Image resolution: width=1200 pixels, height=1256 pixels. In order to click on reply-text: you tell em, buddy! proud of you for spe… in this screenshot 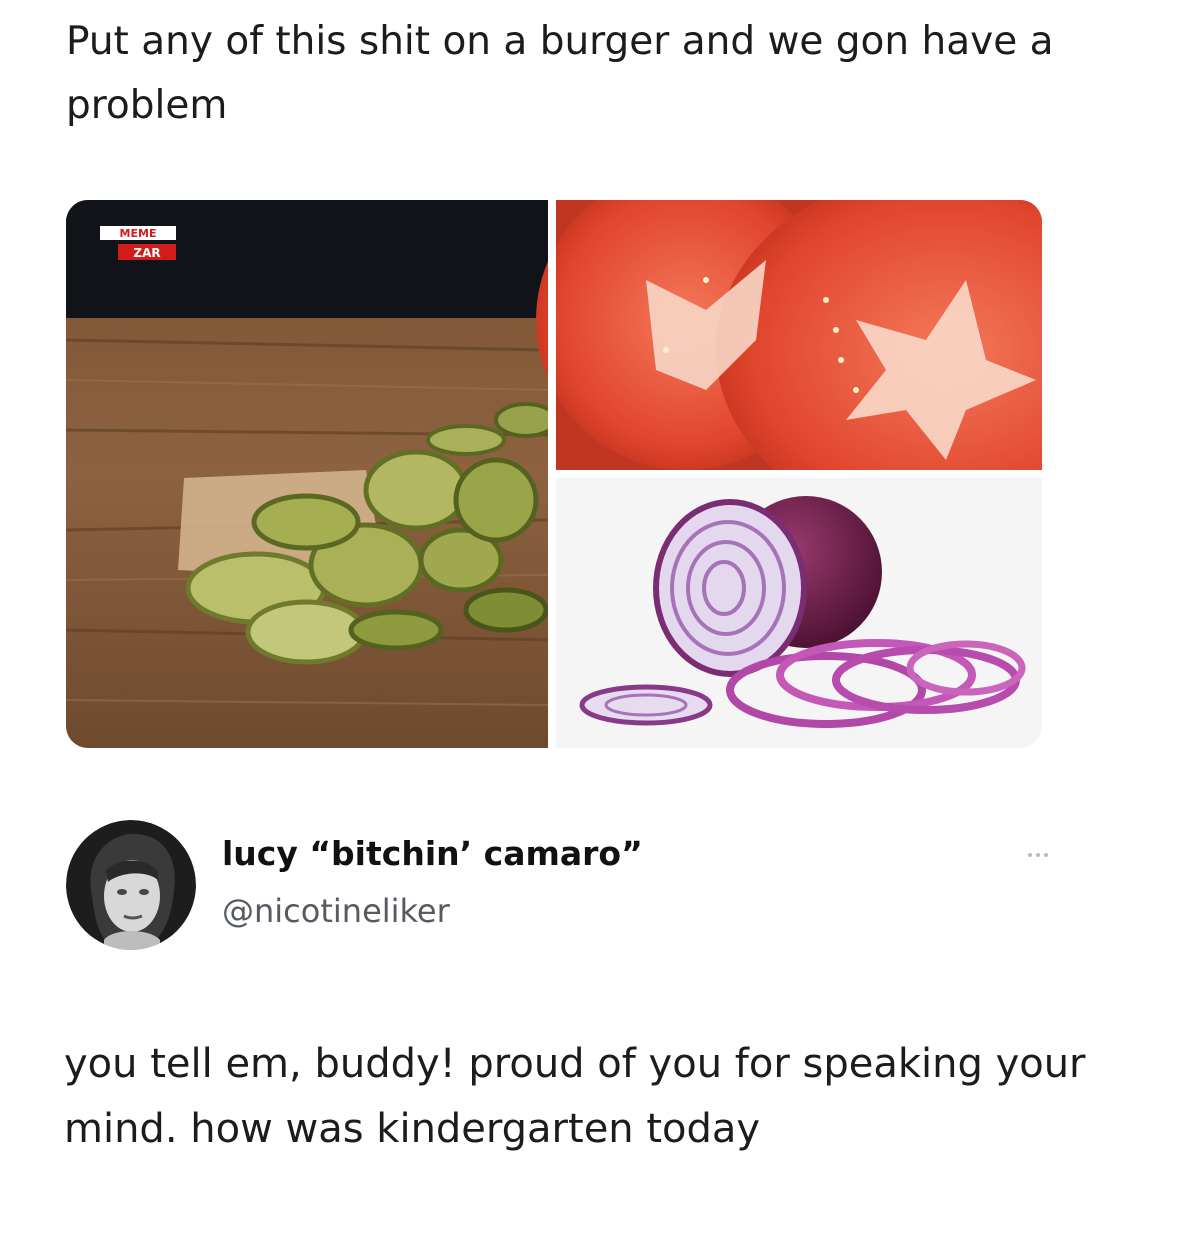, I will do `click(575, 1096)`.